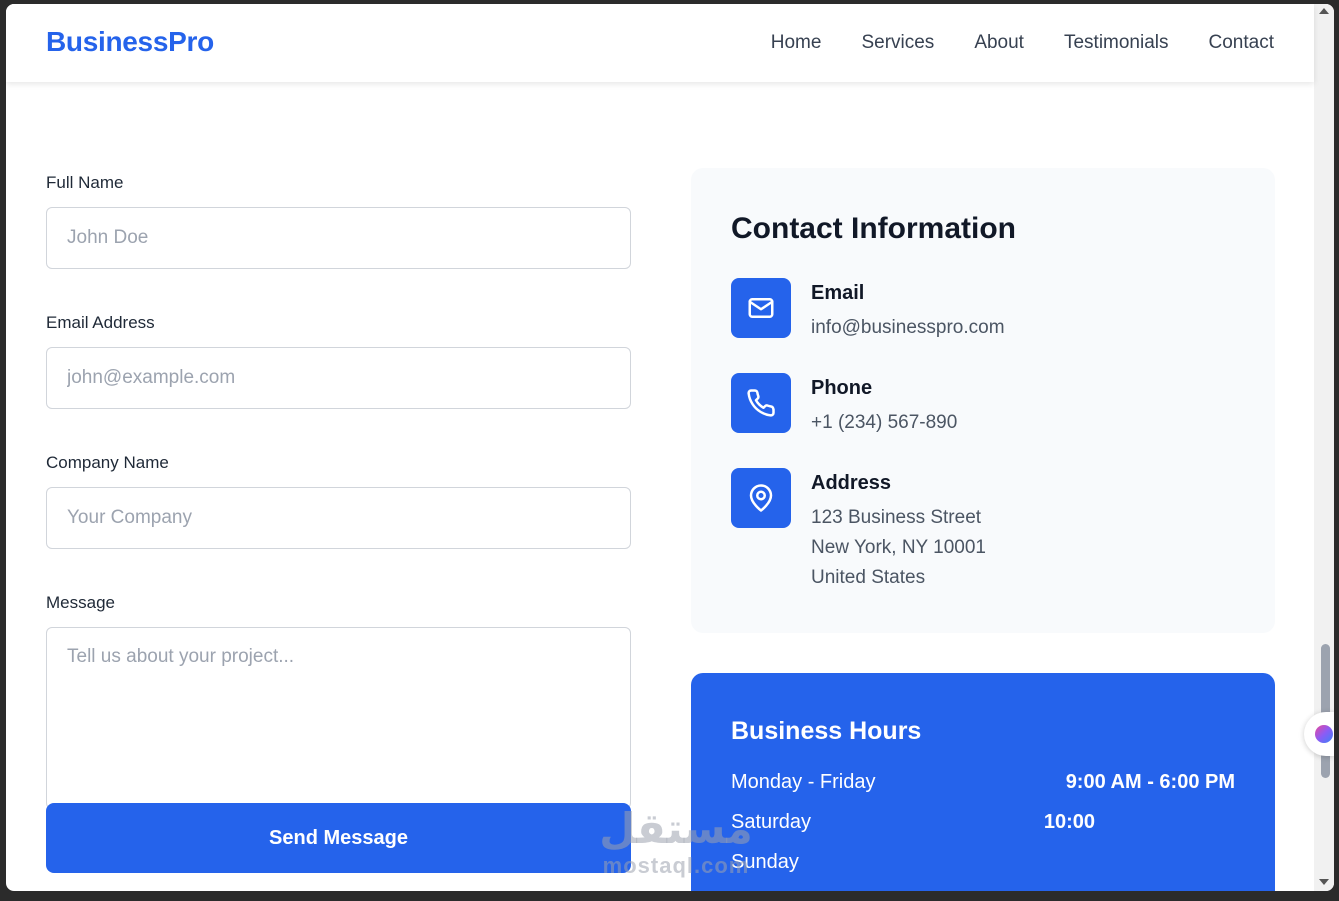  What do you see at coordinates (761, 498) in the screenshot?
I see `map-pin-icon` at bounding box center [761, 498].